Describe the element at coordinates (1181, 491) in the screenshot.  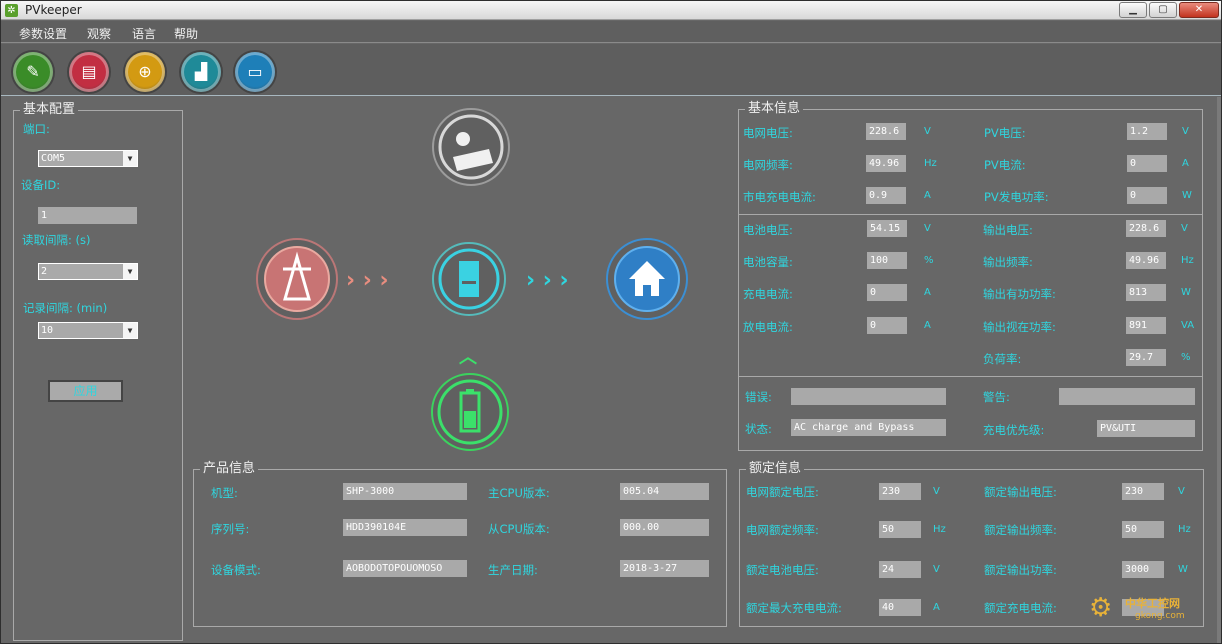
I see `rated-right-unit: V` at that location.